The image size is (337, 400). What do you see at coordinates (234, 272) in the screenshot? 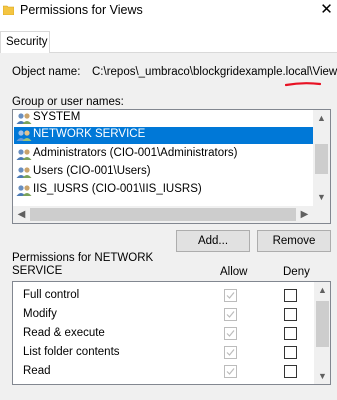
I see `allow-column-header: Allow` at bounding box center [234, 272].